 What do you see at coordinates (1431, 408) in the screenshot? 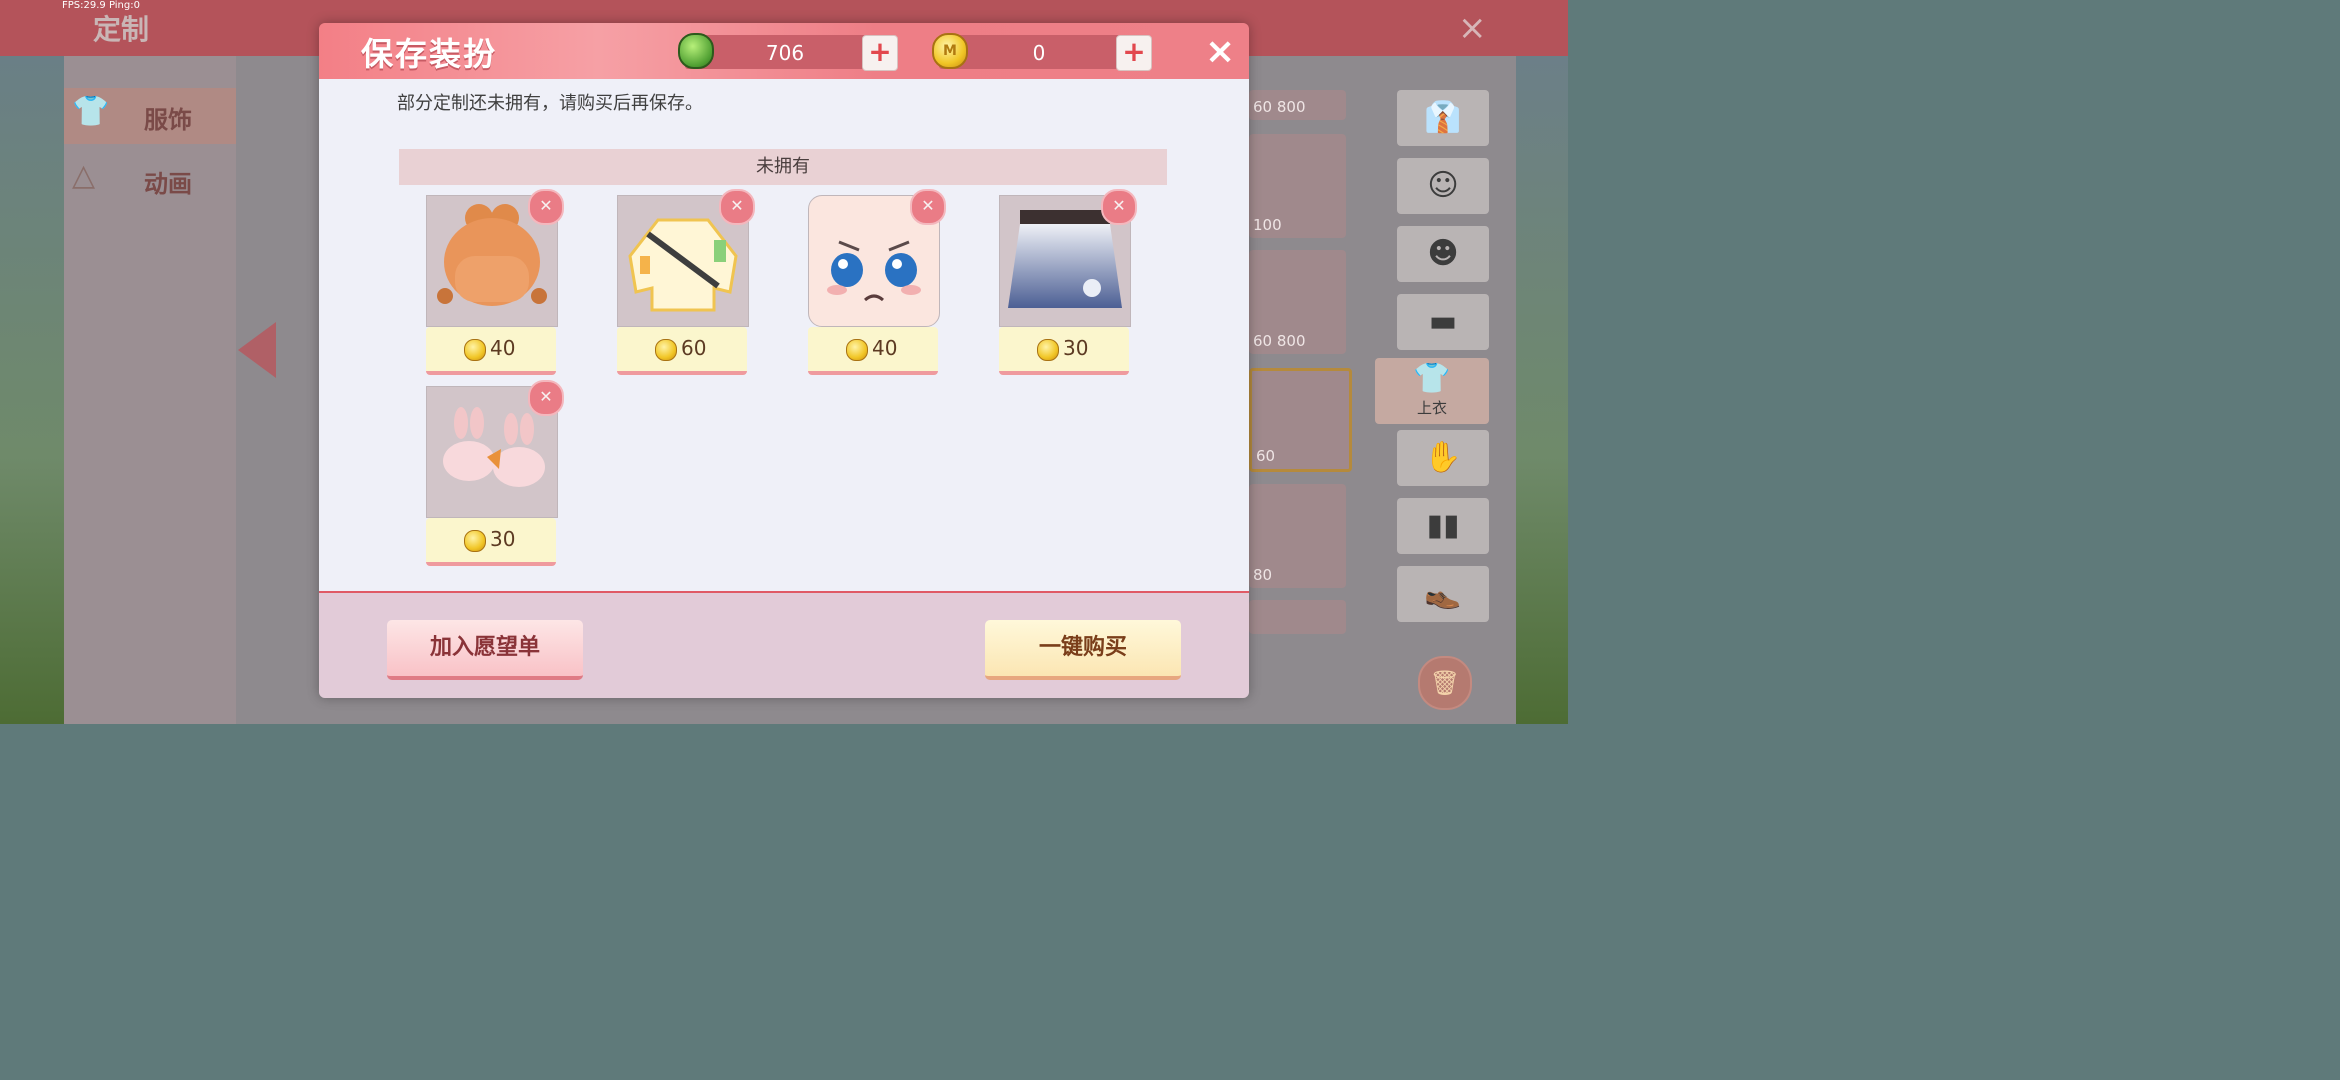
I see `tab-label: 上衣` at bounding box center [1431, 408].